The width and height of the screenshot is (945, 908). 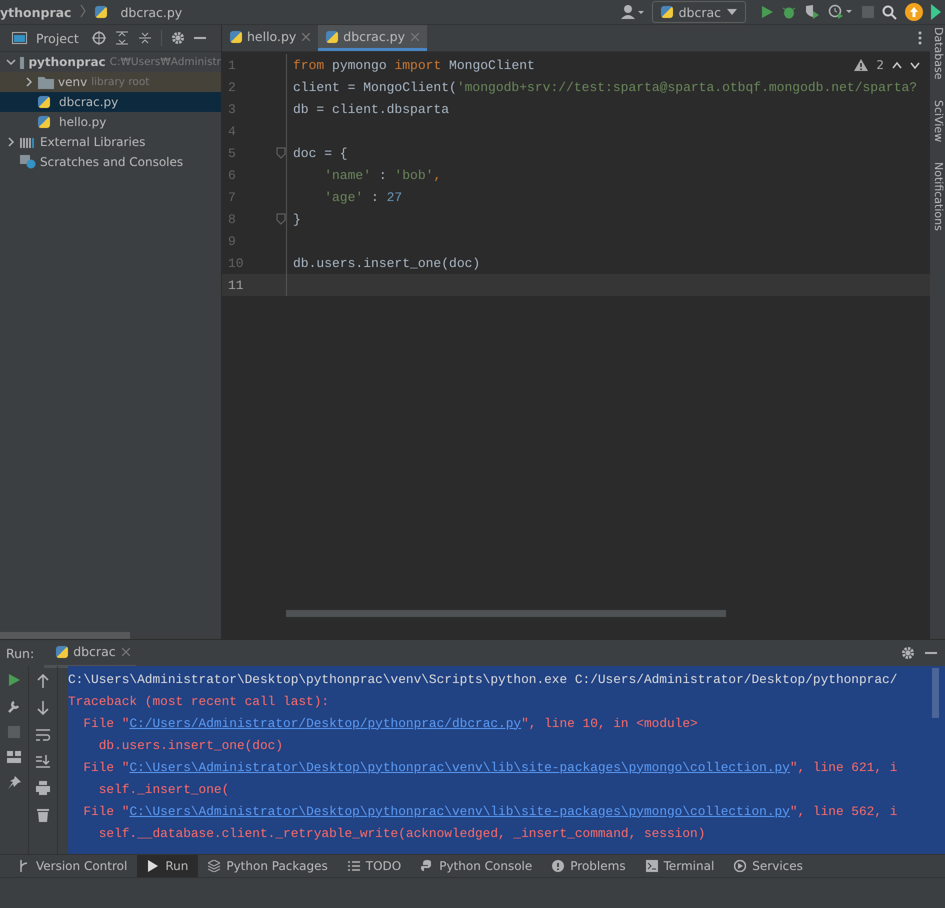 I want to click on line-number: 5, so click(x=232, y=153).